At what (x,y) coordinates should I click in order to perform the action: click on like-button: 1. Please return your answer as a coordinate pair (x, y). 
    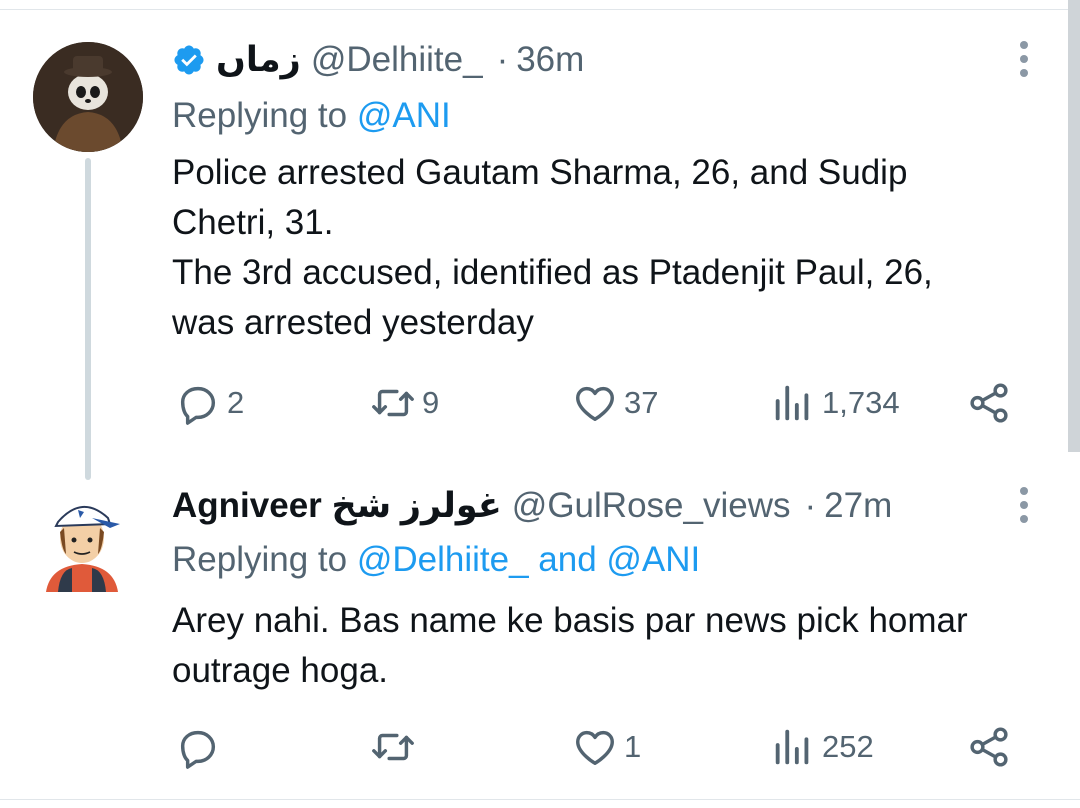
    Looking at the image, I should click on (606, 747).